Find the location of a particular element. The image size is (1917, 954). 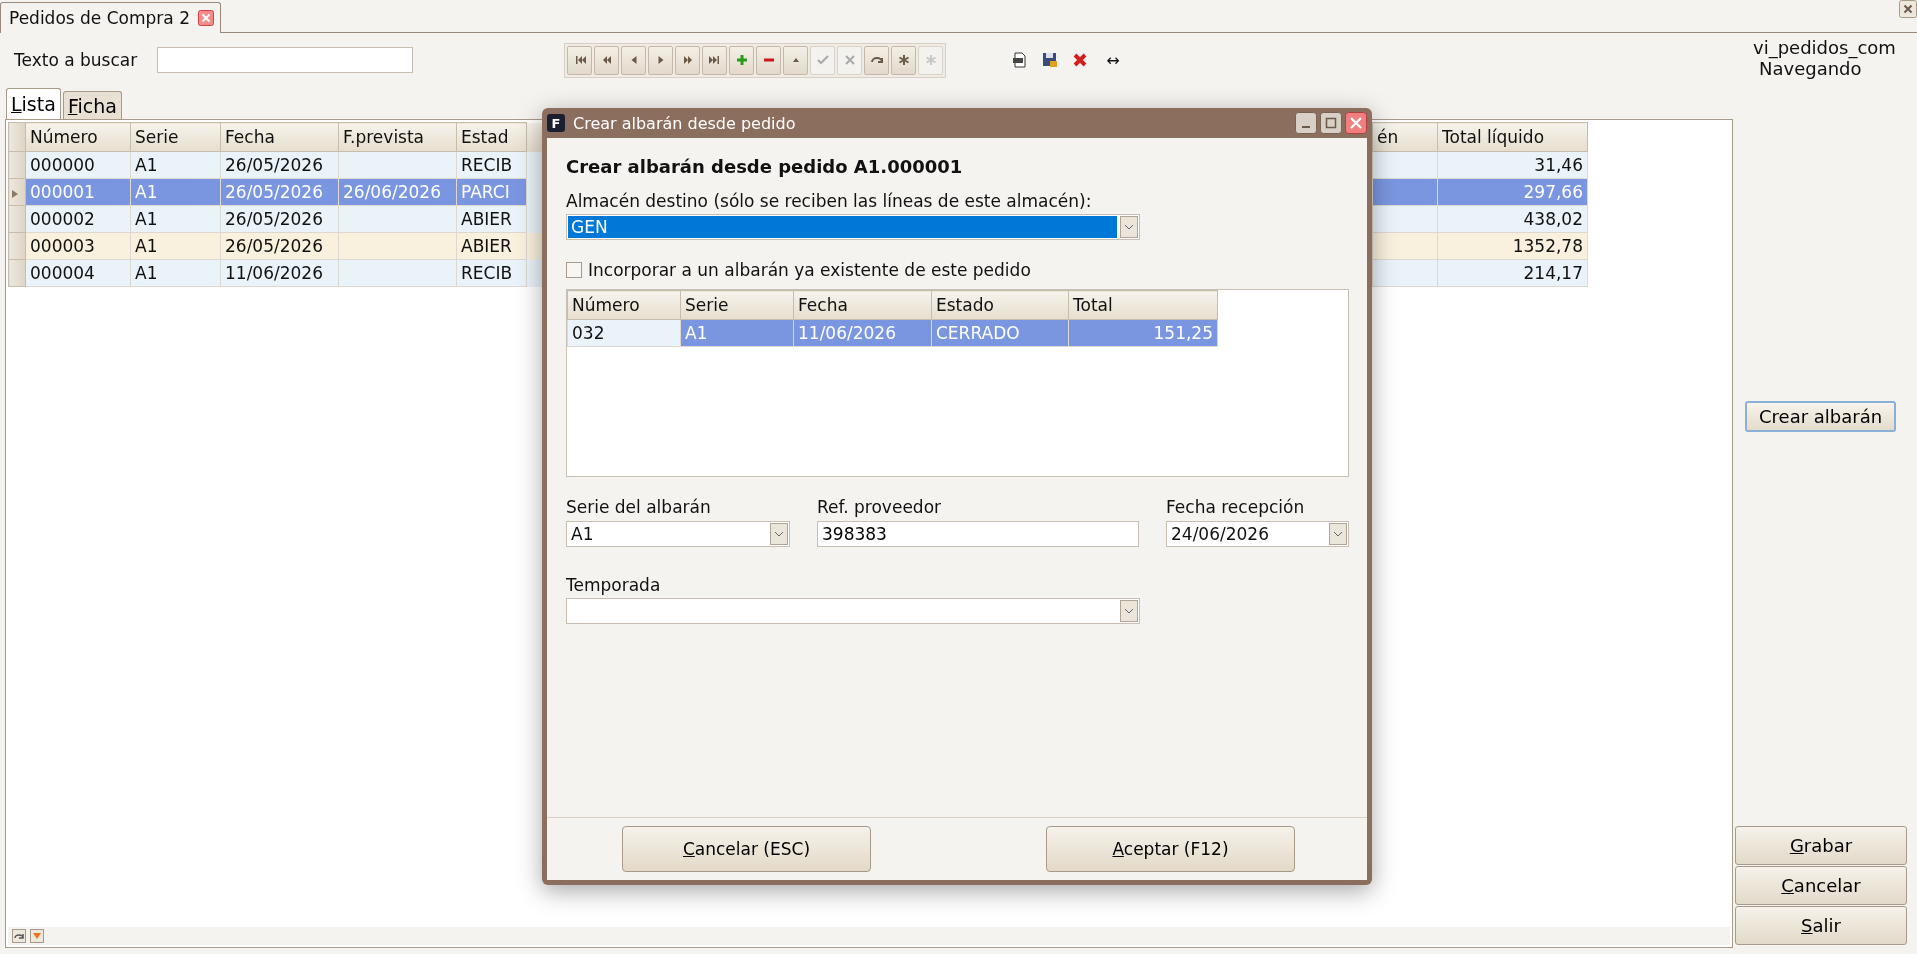

table-cell: RECIB is located at coordinates (491, 273).